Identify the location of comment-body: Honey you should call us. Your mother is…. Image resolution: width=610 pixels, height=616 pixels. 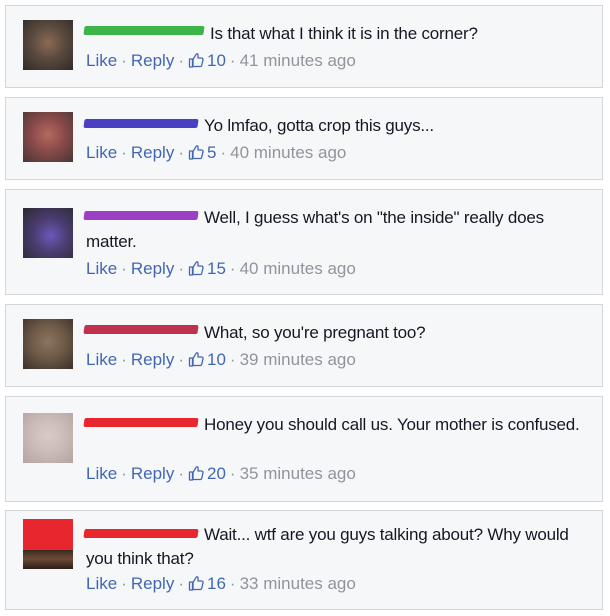
(392, 424).